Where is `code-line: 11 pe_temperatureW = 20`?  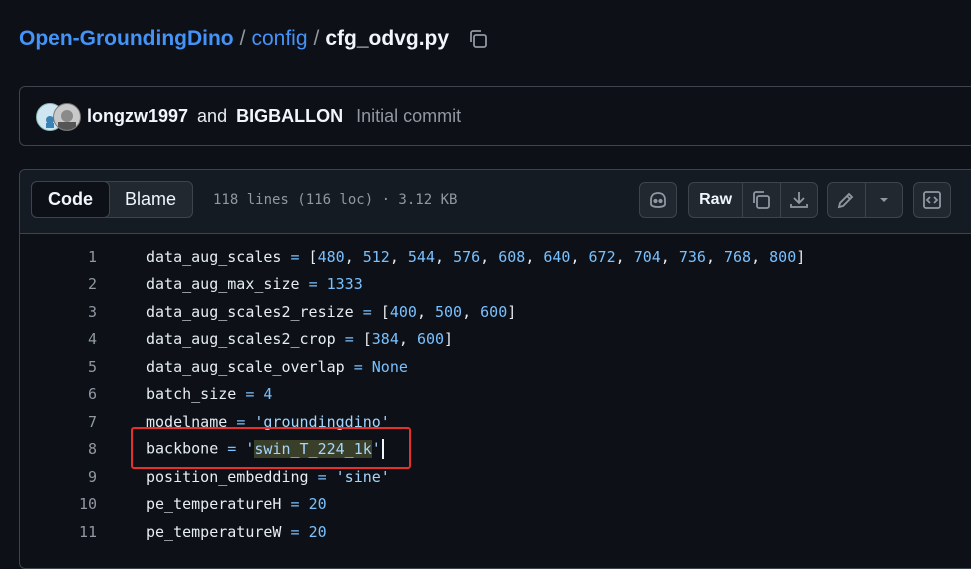
code-line: 11 pe_temperatureW = 20 is located at coordinates (495, 532).